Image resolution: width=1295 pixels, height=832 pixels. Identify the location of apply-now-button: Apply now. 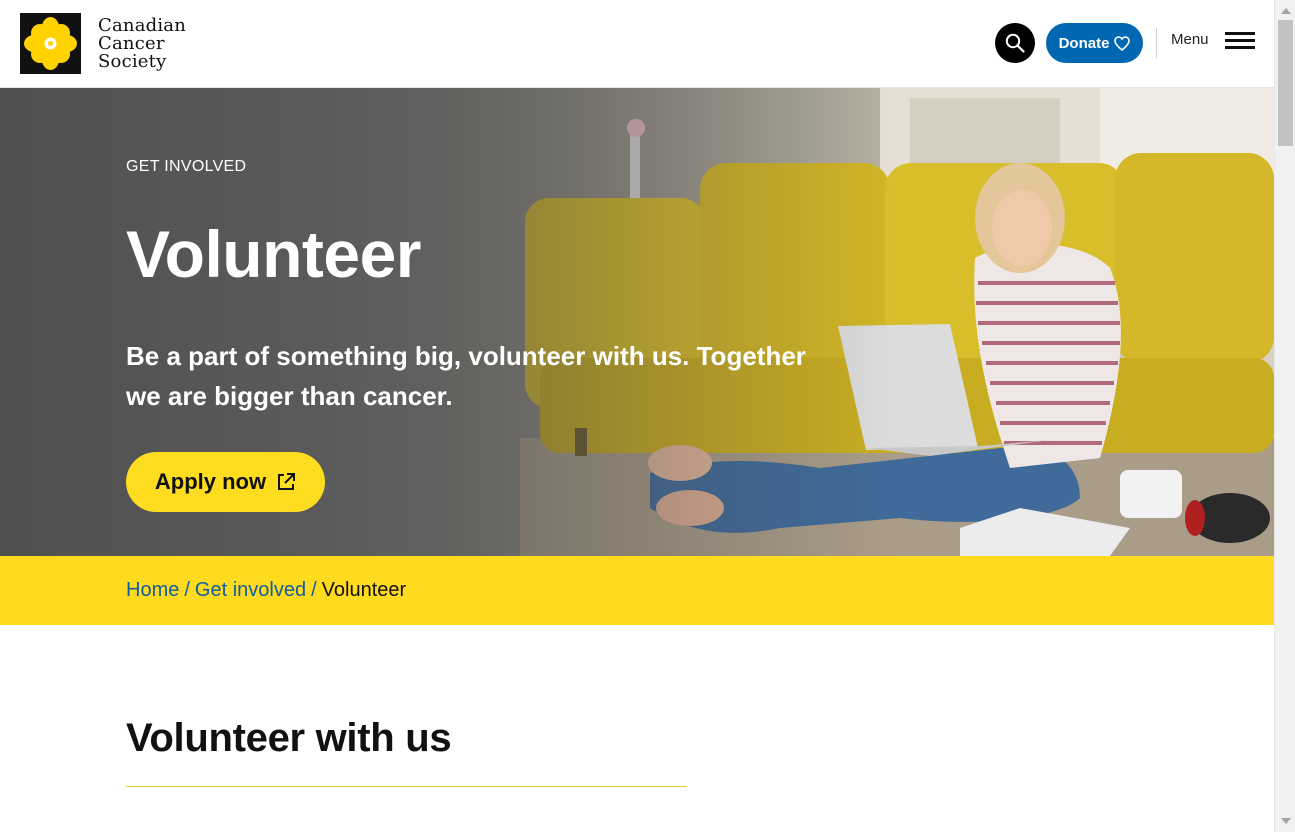
(225, 482).